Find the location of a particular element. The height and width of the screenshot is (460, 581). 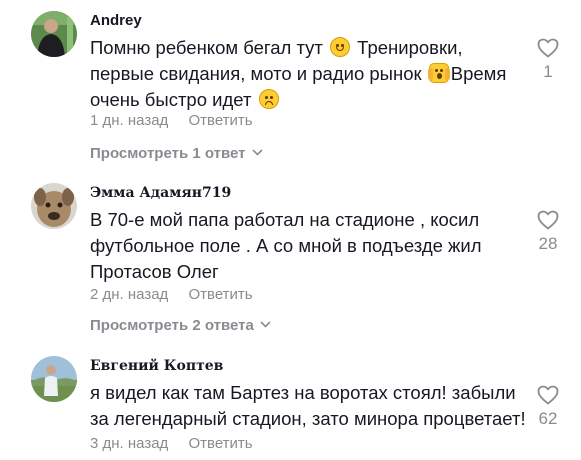

timestamp: 2 дн. назад is located at coordinates (129, 294).